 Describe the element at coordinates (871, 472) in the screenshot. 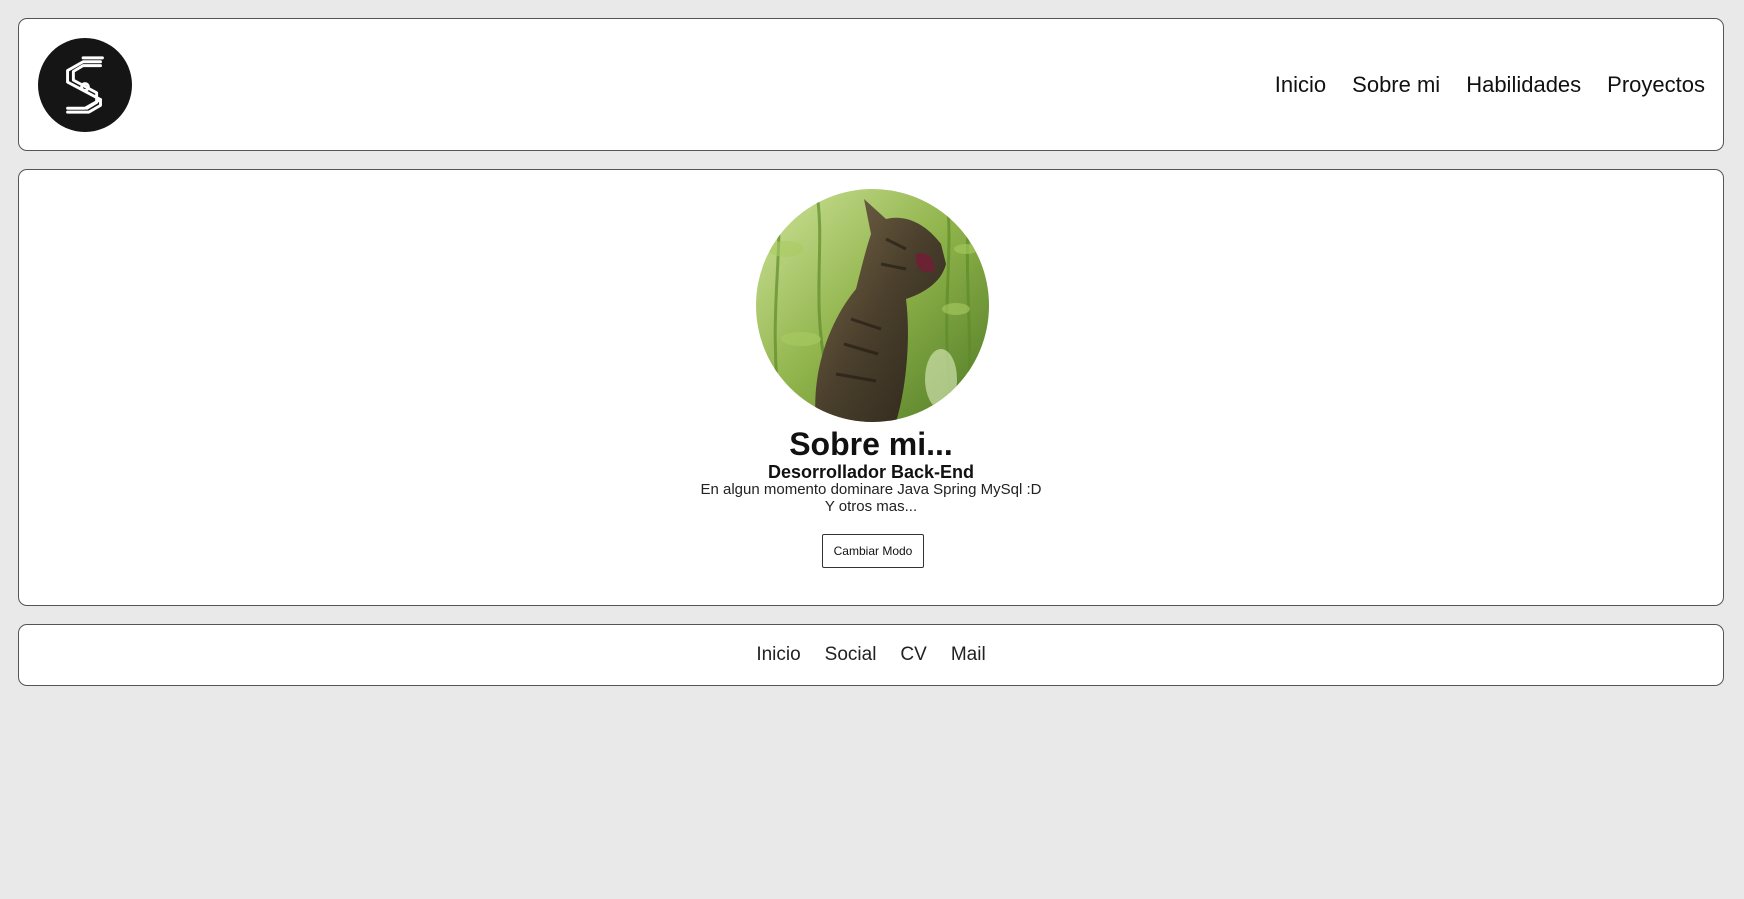

I see `about-subtitle: Desorrollador Back-End` at that location.